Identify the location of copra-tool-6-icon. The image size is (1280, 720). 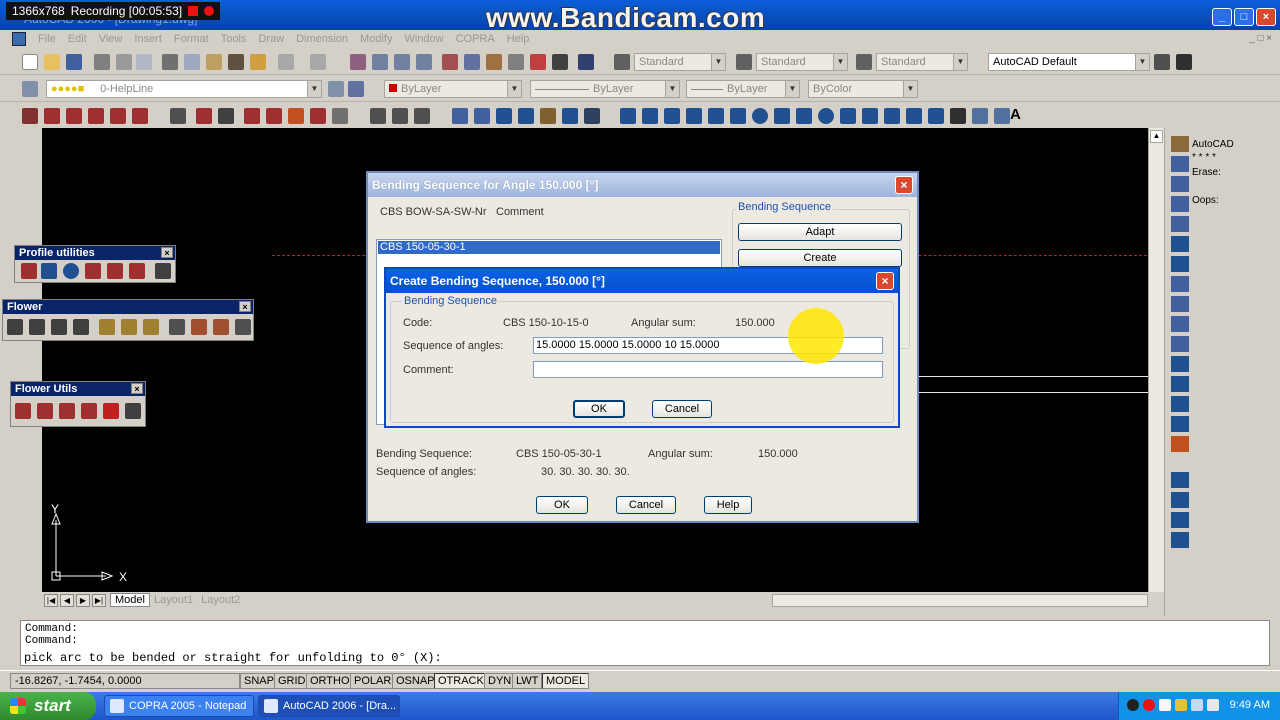
(140, 116).